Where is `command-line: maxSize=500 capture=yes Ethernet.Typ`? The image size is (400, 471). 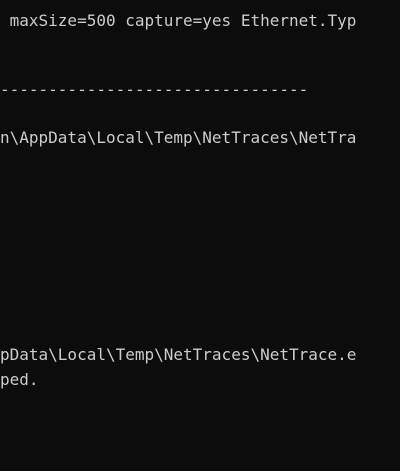
command-line: maxSize=500 capture=yes Ethernet.Typ is located at coordinates (178, 20).